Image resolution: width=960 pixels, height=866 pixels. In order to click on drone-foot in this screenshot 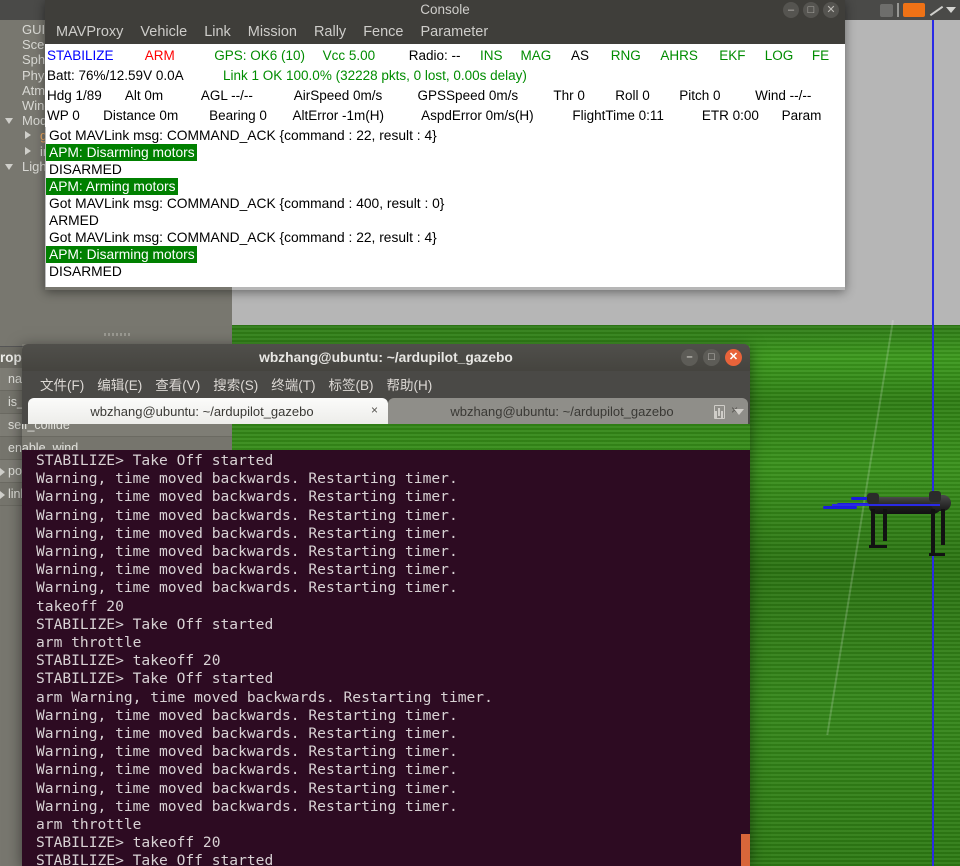, I will do `click(937, 554)`.